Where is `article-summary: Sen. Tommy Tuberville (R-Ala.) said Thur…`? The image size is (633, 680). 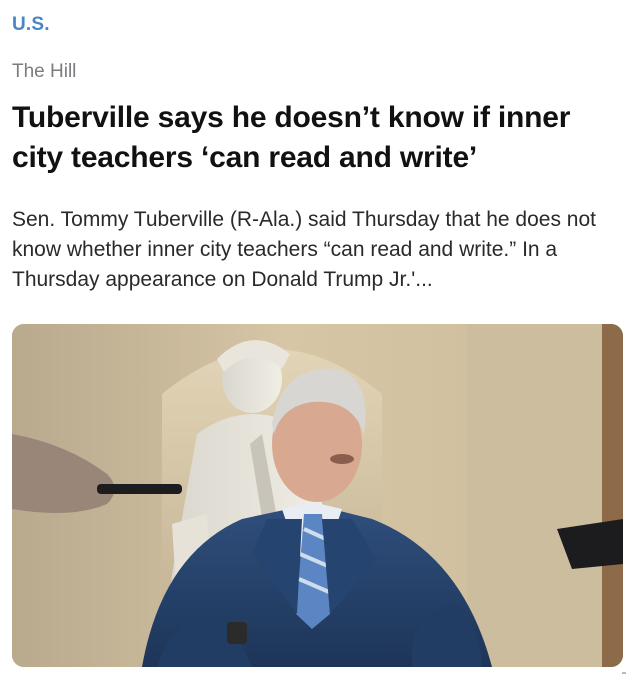 article-summary: Sen. Tommy Tuberville (R-Ala.) said Thur… is located at coordinates (304, 249).